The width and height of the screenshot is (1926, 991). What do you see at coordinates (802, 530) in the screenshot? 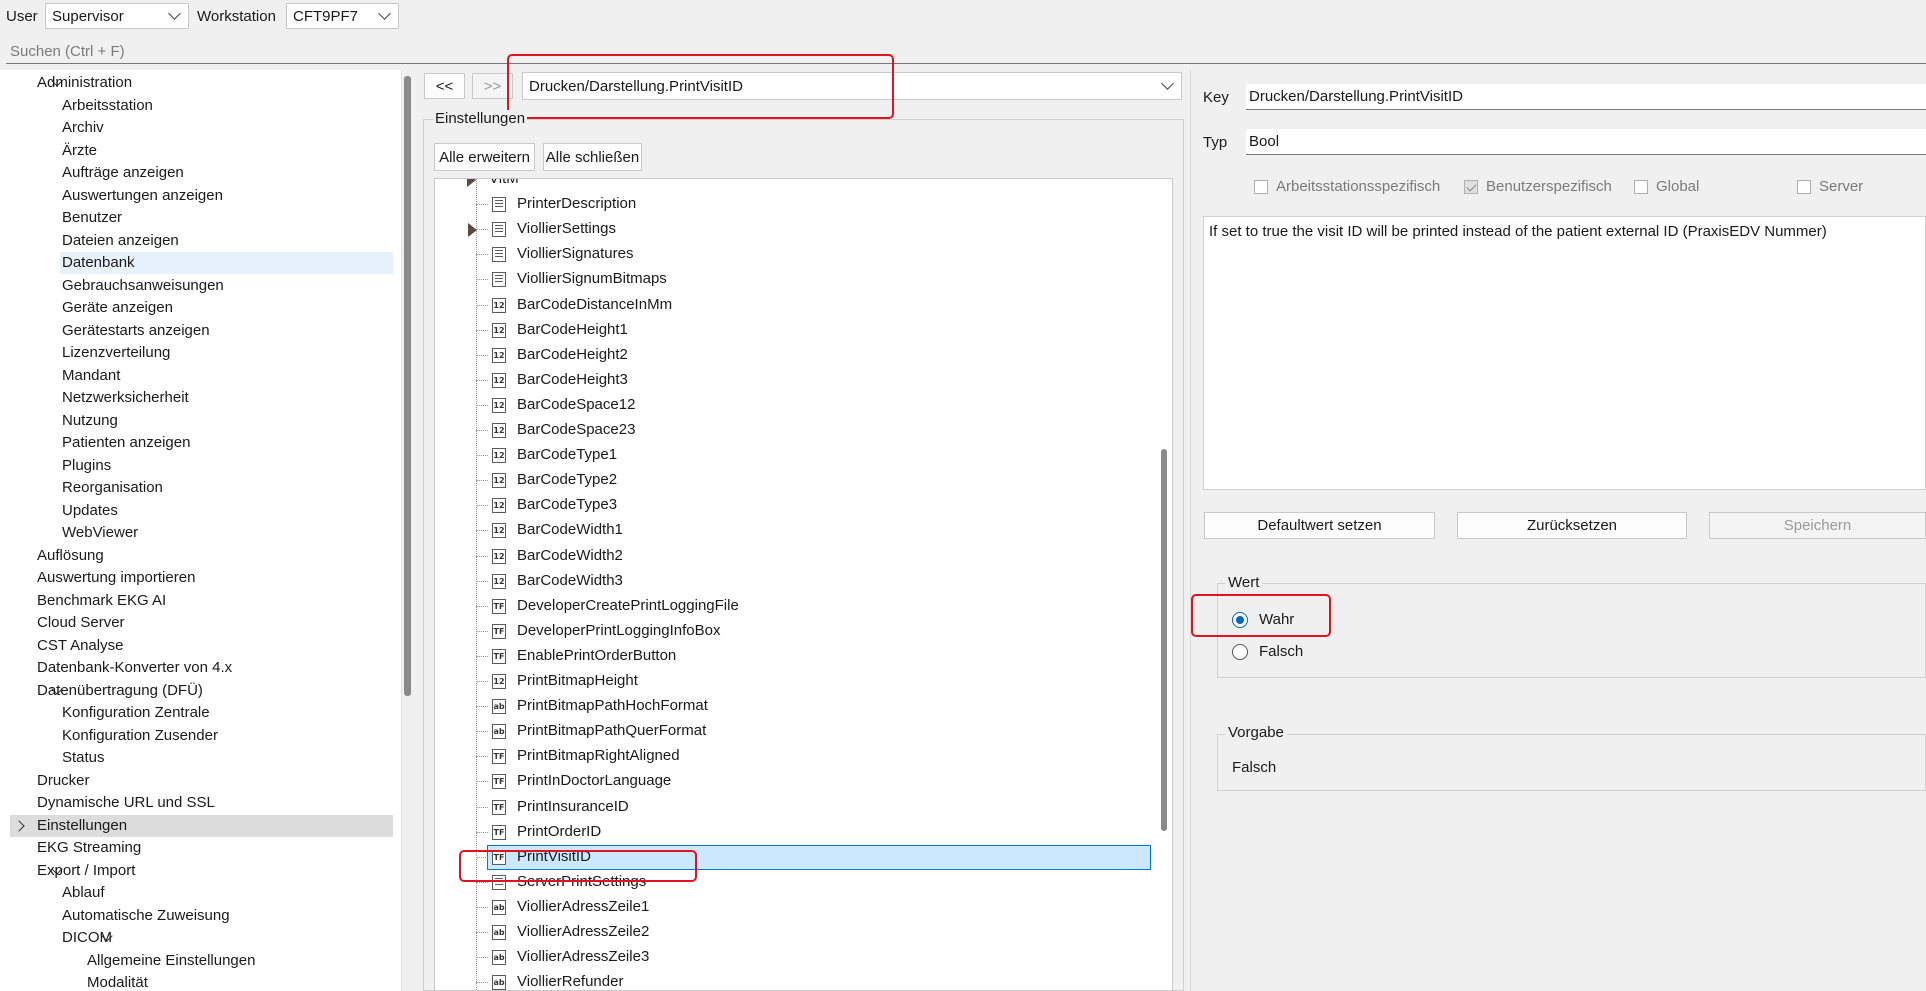
I see `settings-tree-item: 12 BarCodeWidth1` at bounding box center [802, 530].